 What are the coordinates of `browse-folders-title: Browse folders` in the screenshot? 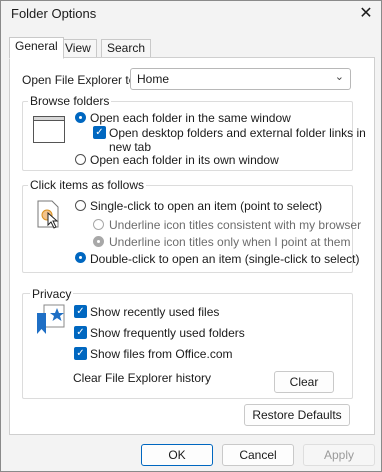 It's located at (70, 101).